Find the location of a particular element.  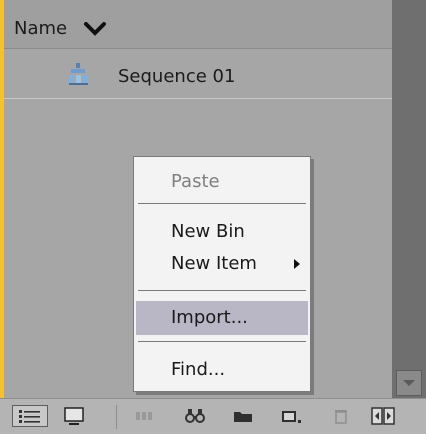

toolbar-divider is located at coordinates (116, 417).